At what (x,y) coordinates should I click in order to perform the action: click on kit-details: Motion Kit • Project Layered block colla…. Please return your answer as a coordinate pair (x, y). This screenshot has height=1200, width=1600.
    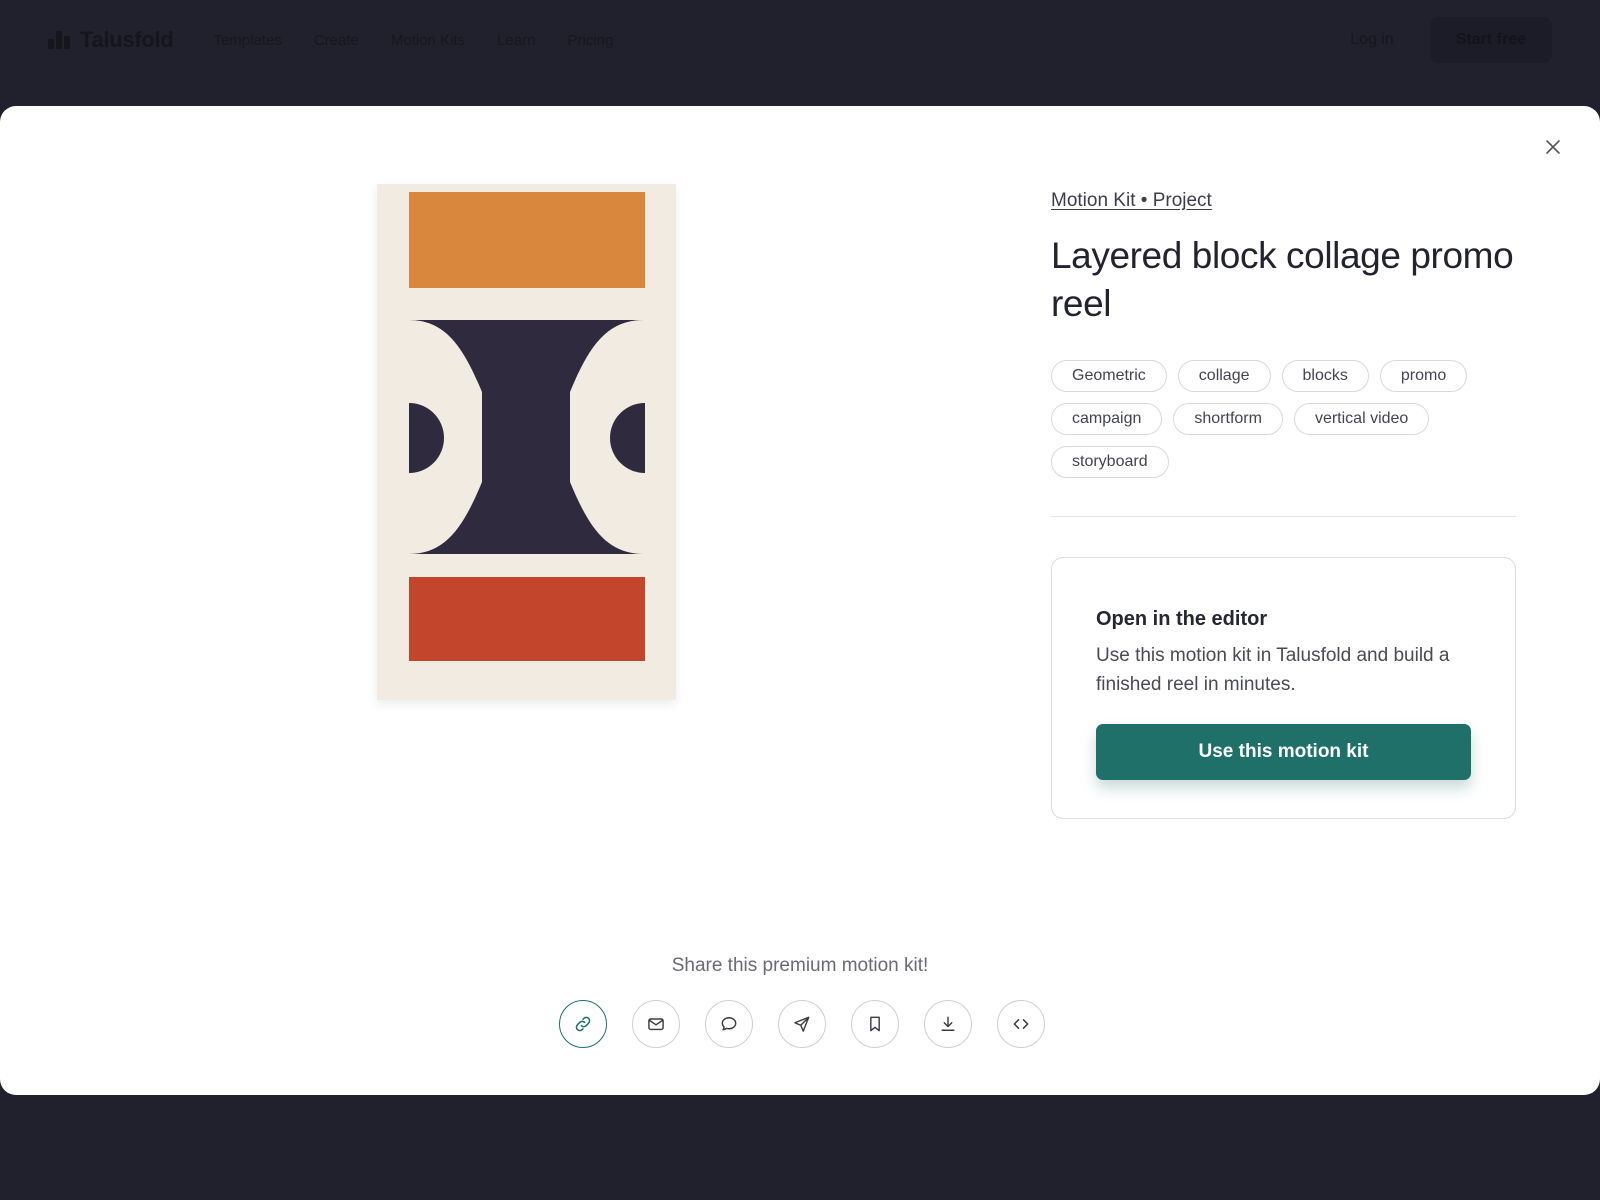
    Looking at the image, I should click on (1283, 353).